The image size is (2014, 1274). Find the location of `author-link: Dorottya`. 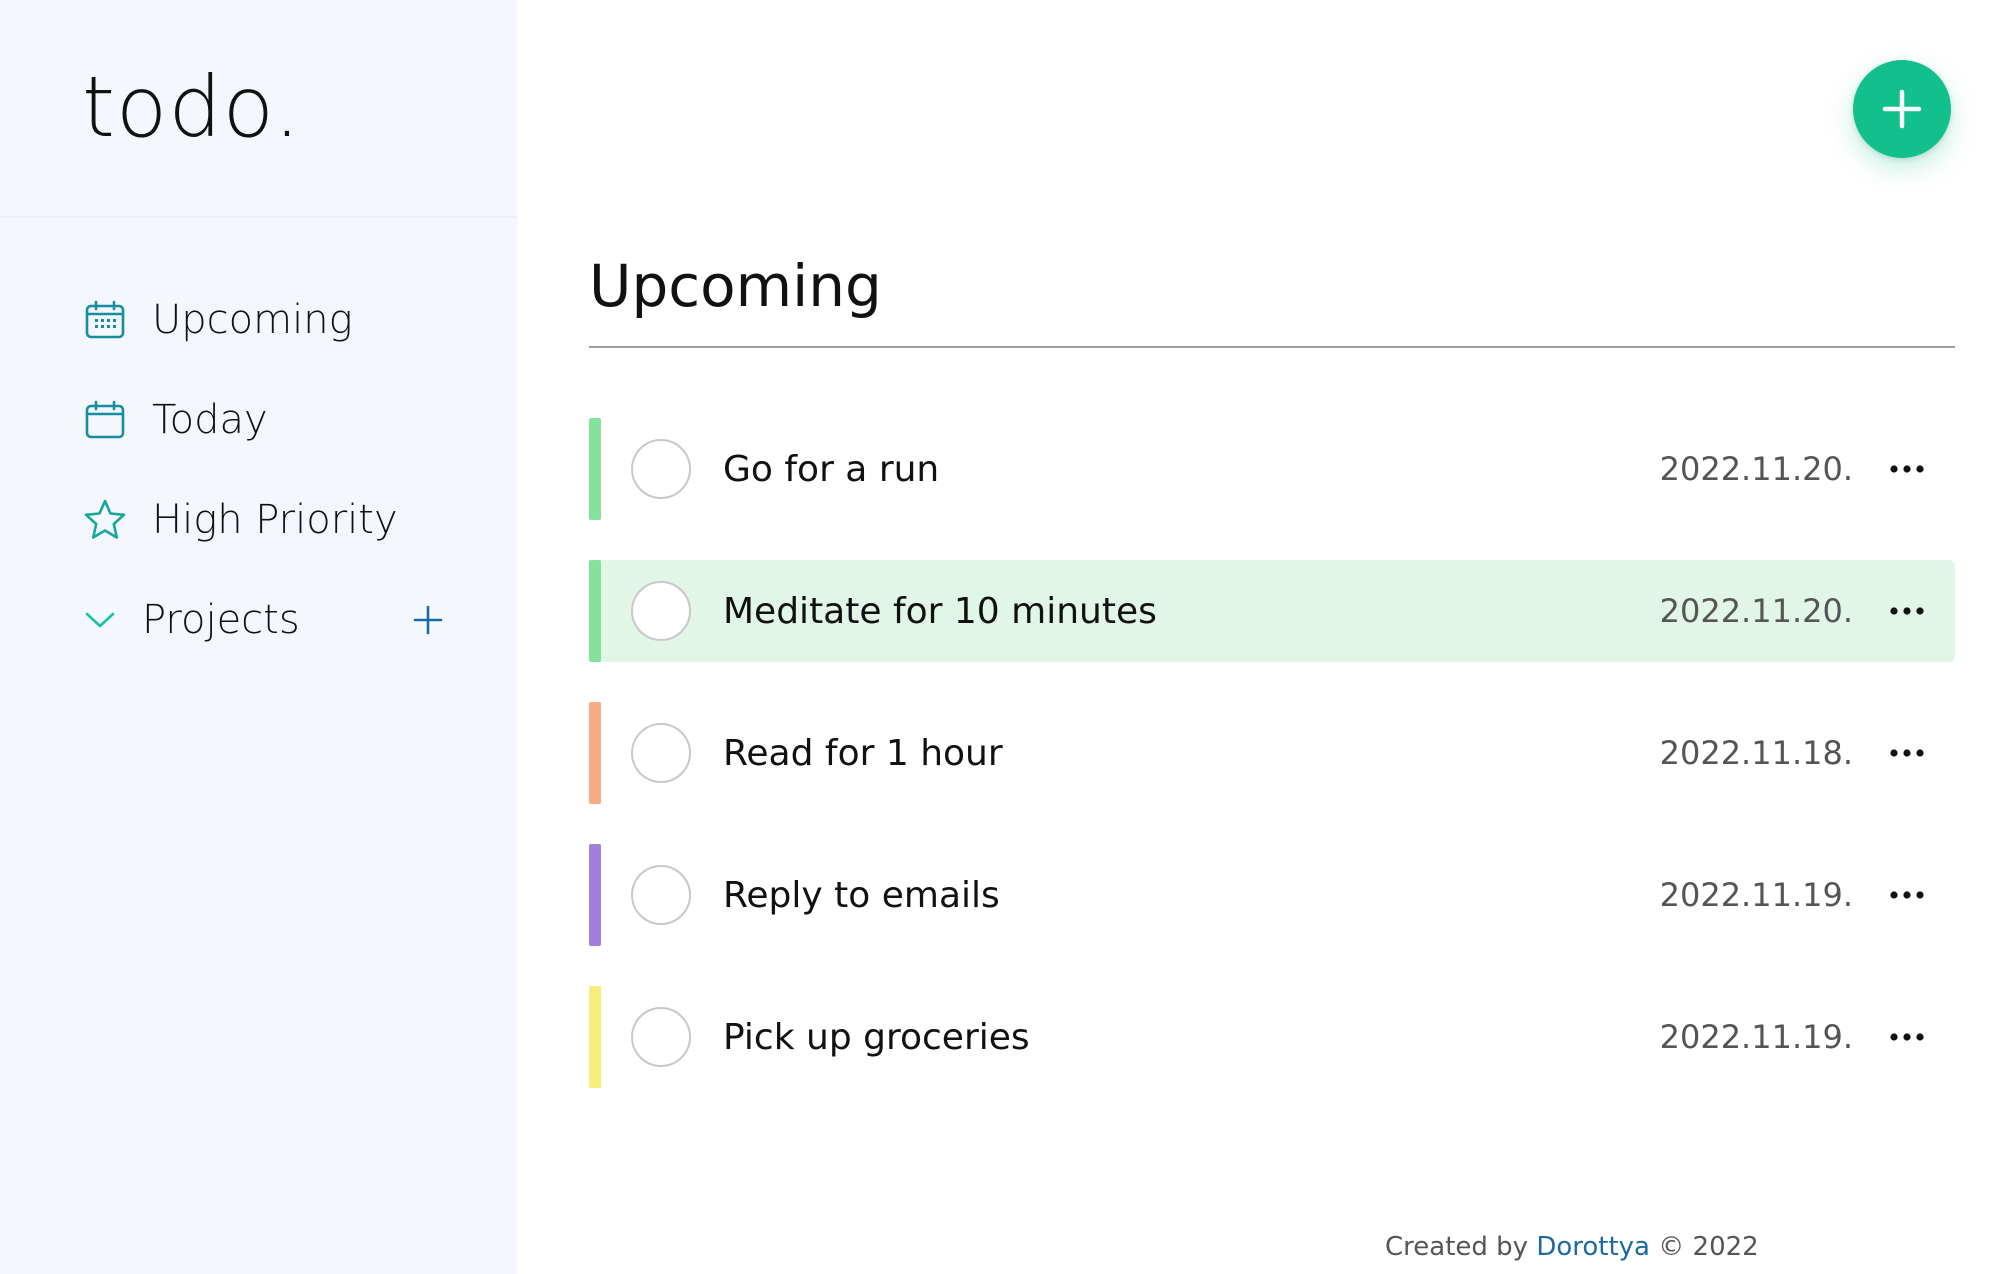

author-link: Dorottya is located at coordinates (1593, 1247).